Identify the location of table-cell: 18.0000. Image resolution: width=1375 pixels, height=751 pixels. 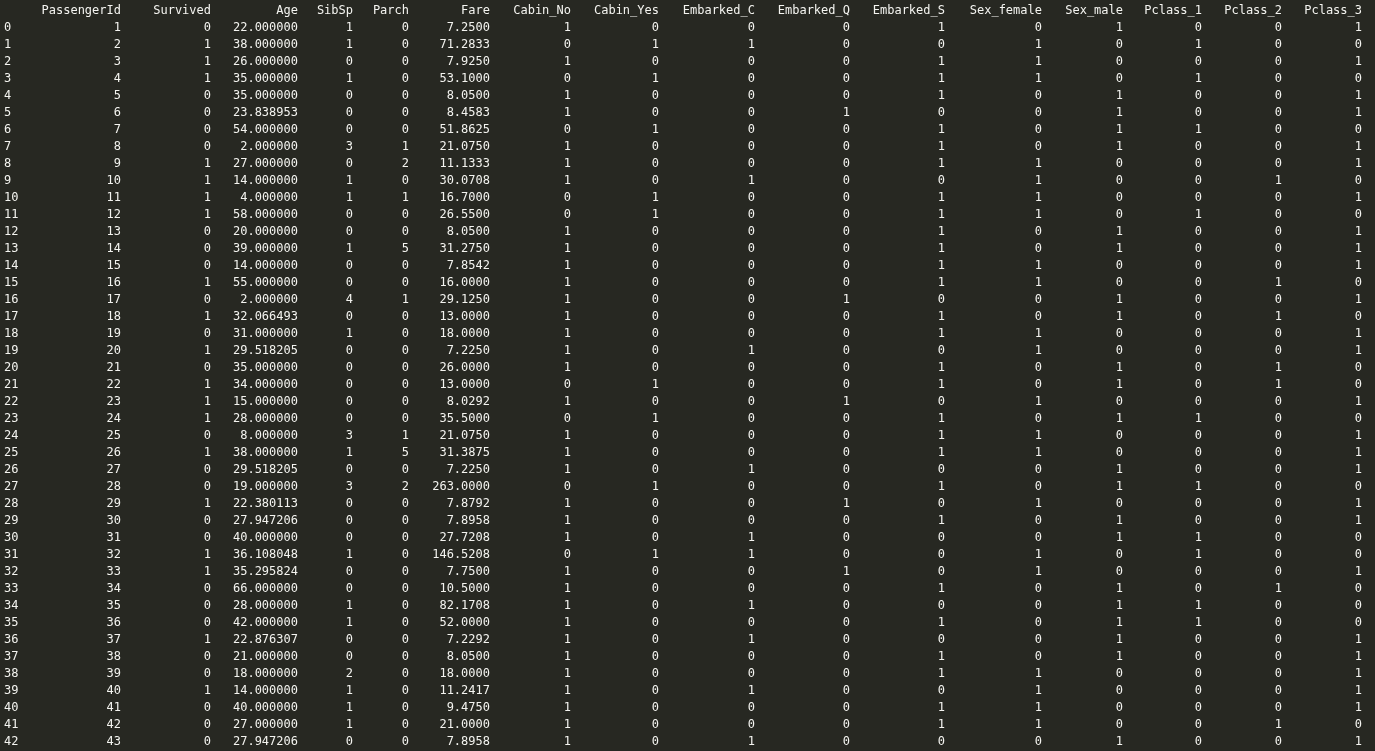
(464, 332).